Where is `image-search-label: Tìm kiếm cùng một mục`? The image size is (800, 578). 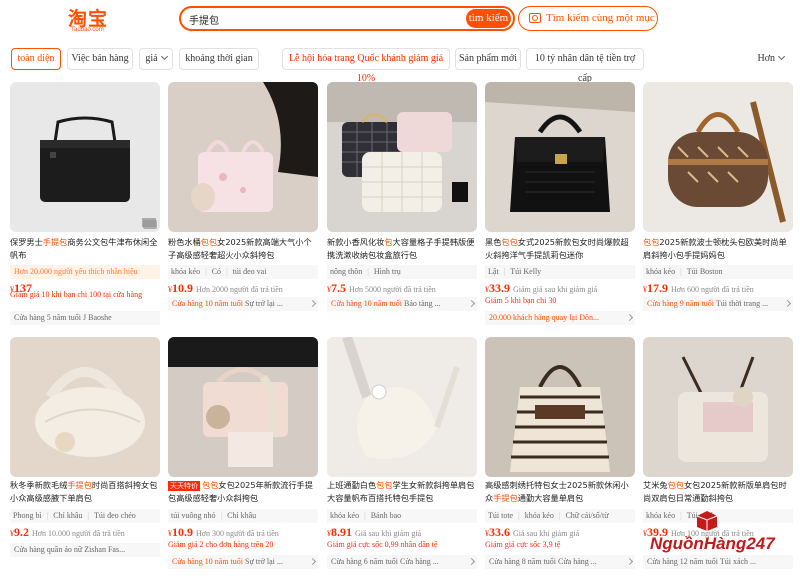 image-search-label: Tìm kiếm cùng một mục is located at coordinates (600, 18).